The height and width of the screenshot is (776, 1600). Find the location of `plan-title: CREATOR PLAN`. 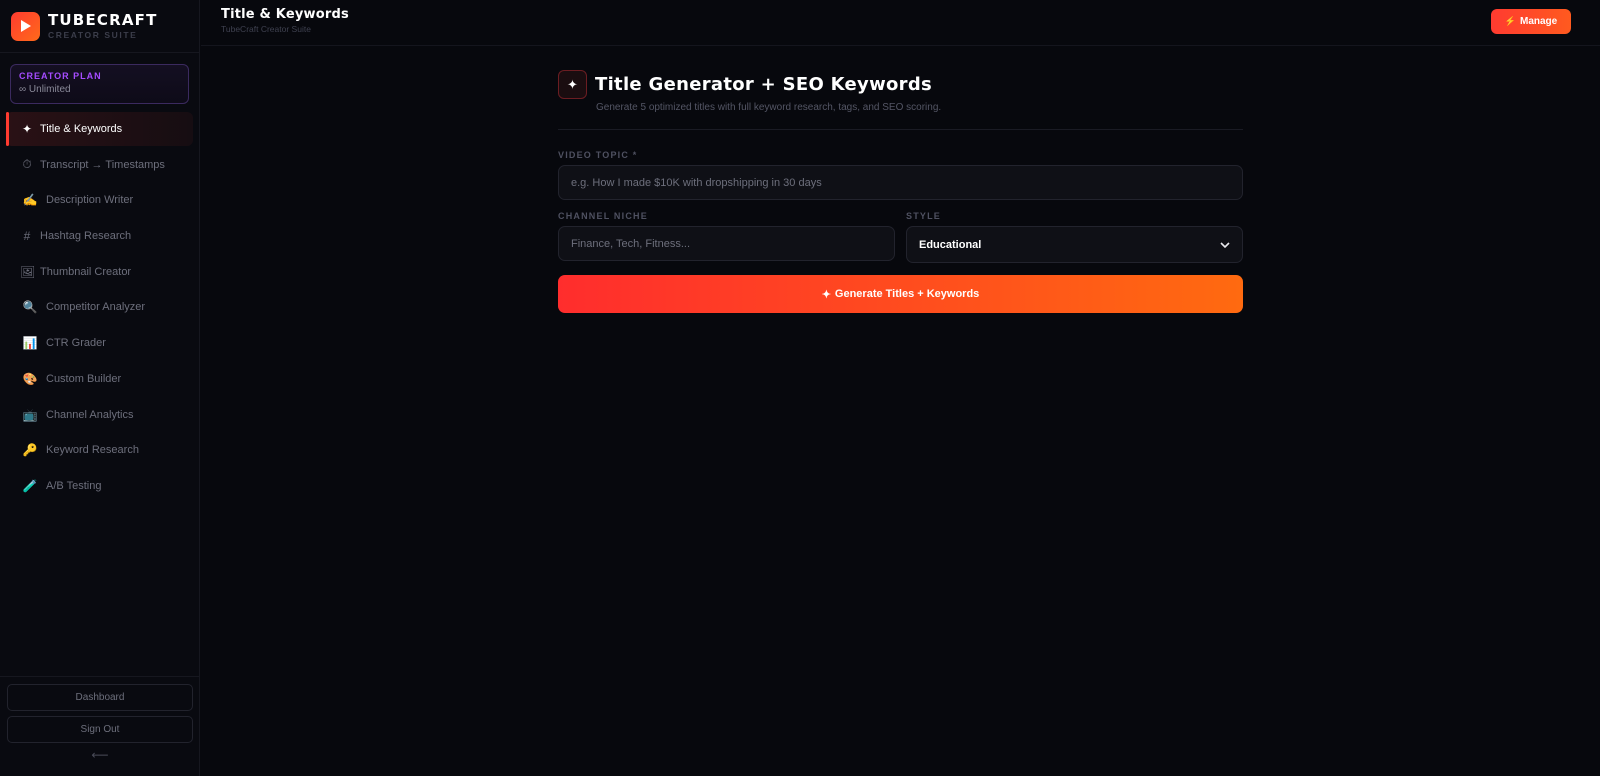

plan-title: CREATOR PLAN is located at coordinates (60, 76).